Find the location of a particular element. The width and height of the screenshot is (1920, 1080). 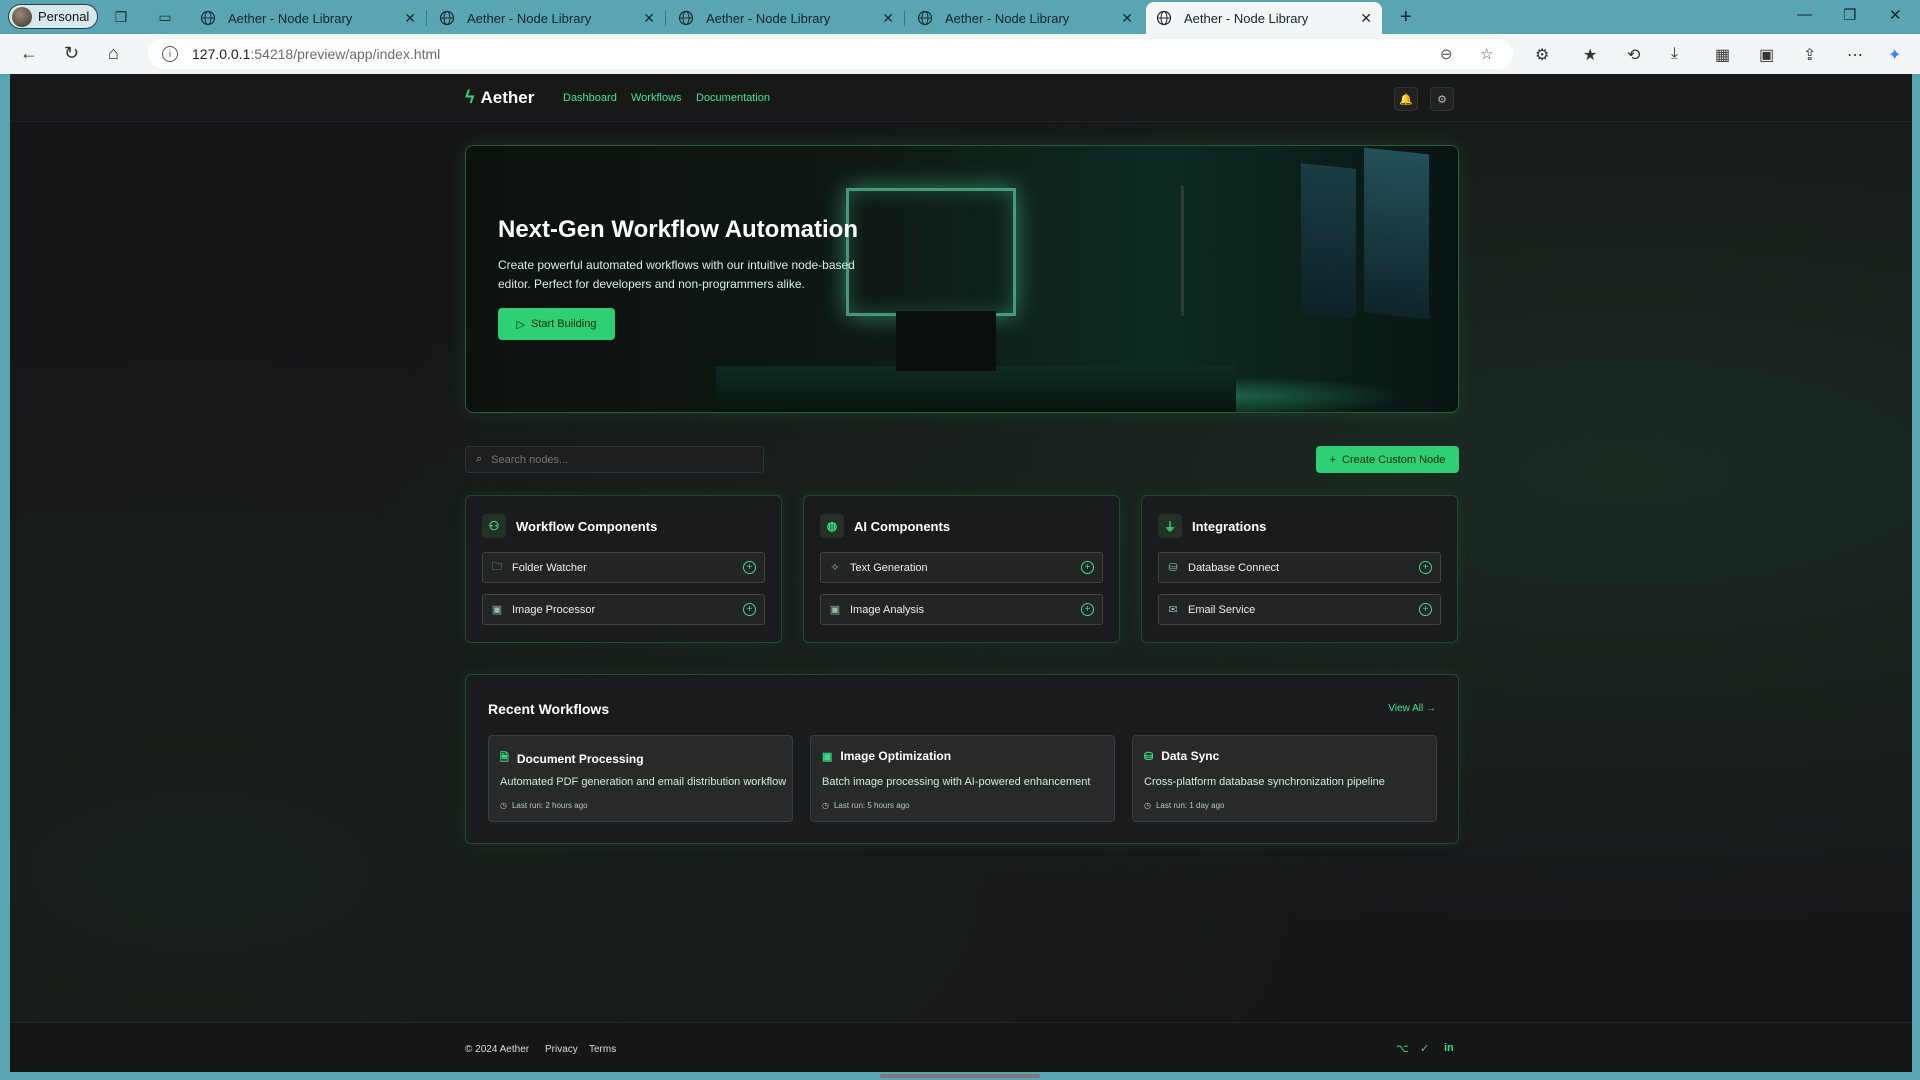

brand-logo: ϟ Aether is located at coordinates (499, 97).